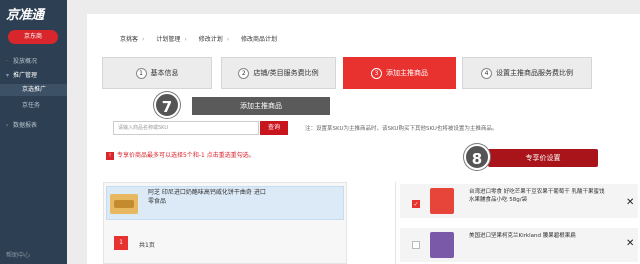 The width and height of the screenshot is (640, 264). I want to click on annotation-marker-7: 7, so click(167, 105).